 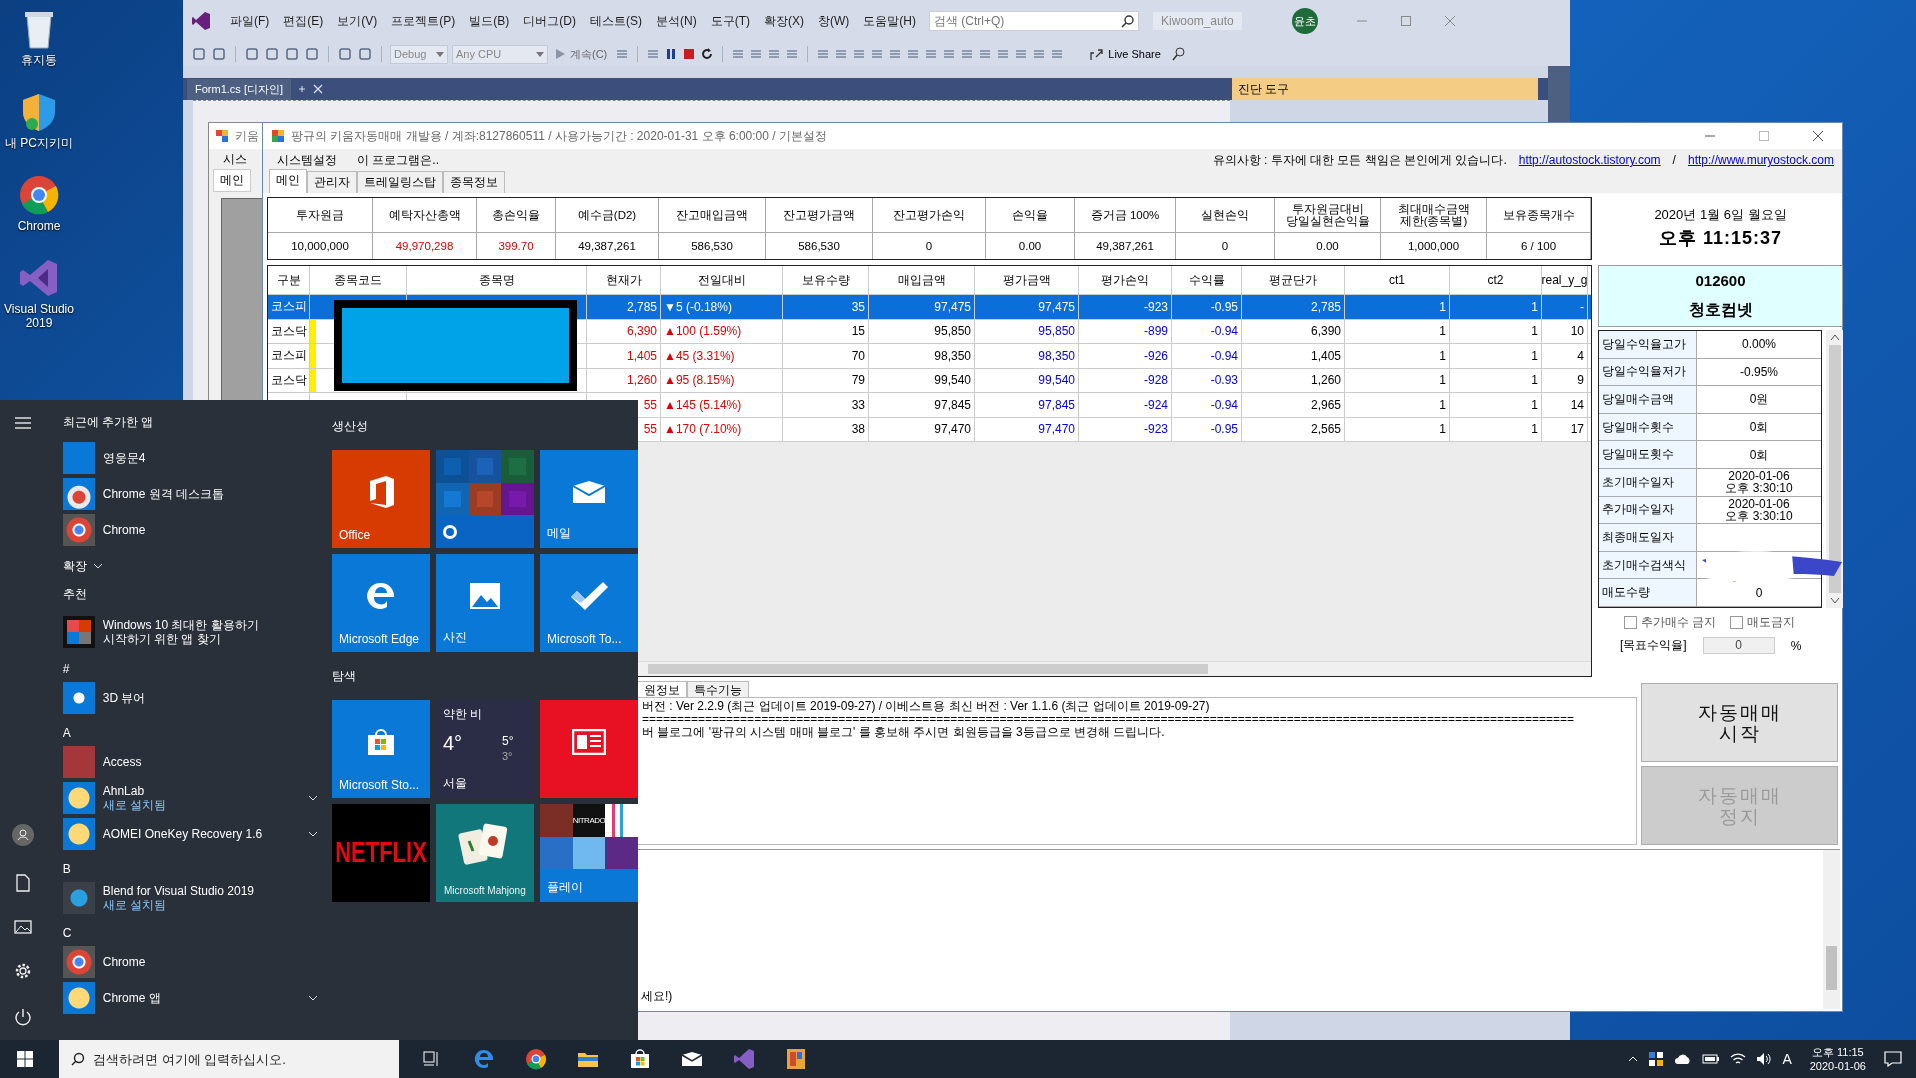 What do you see at coordinates (722, 280) in the screenshot?
I see `column-header: 전일대비` at bounding box center [722, 280].